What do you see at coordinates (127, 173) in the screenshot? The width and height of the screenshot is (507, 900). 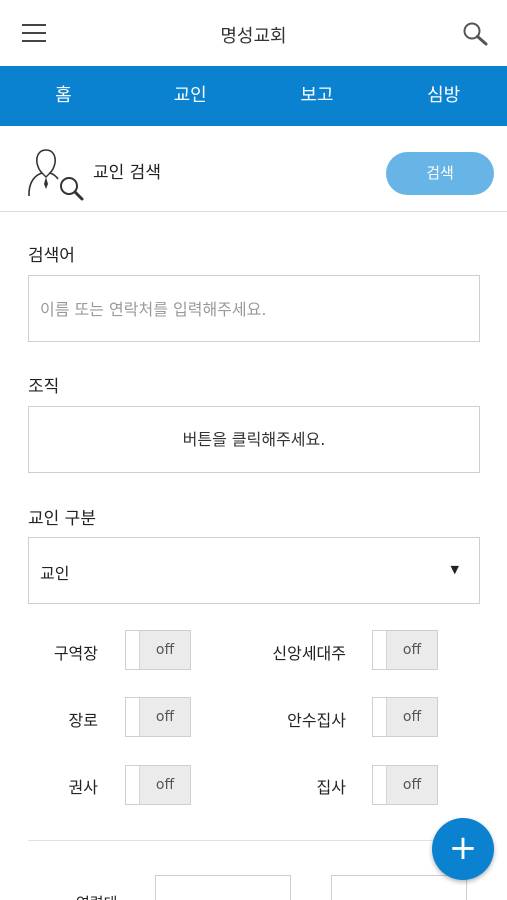 I see `section-title: 교인 검색` at bounding box center [127, 173].